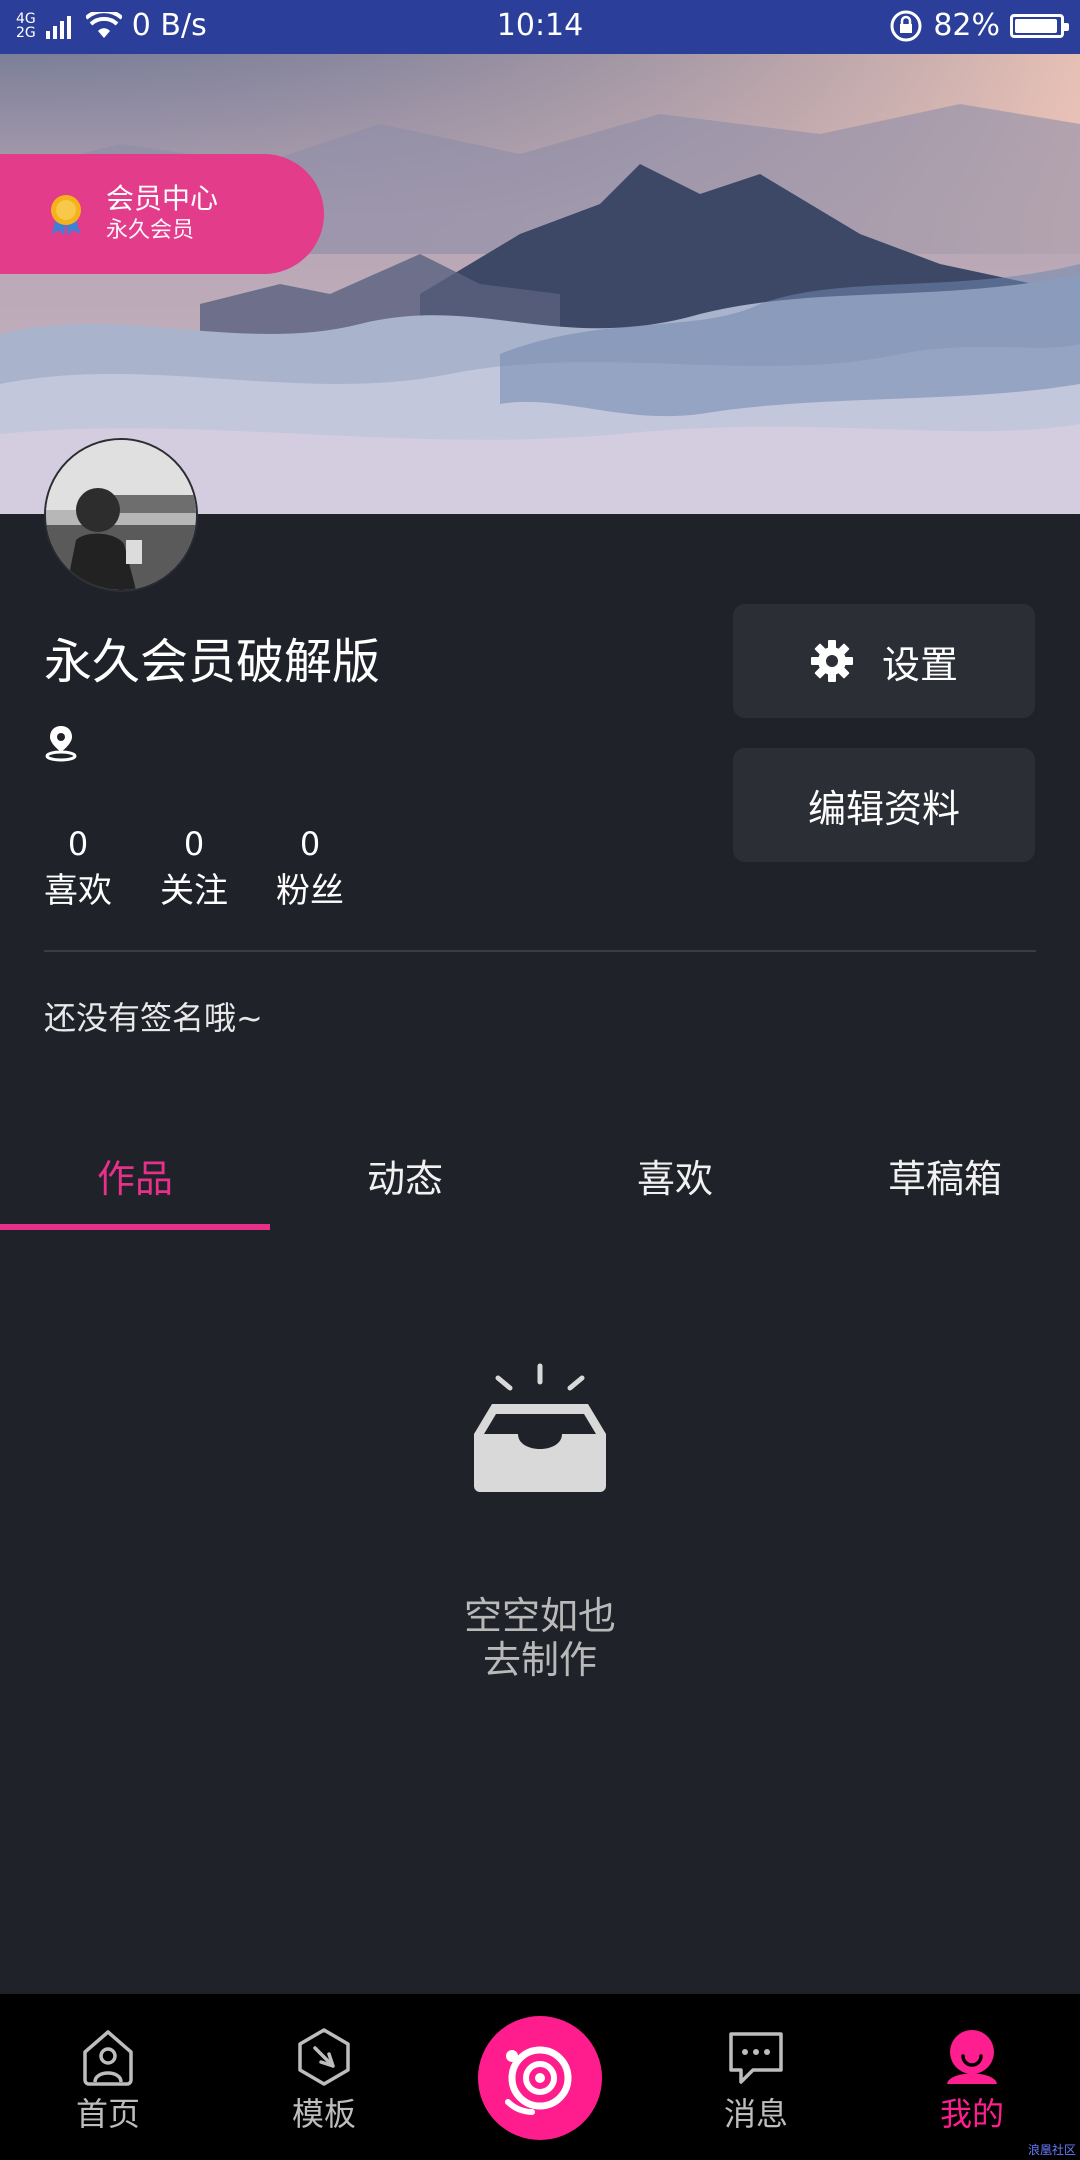 This screenshot has width=1080, height=2160. What do you see at coordinates (78, 891) in the screenshot?
I see `stat-label: 喜欢` at bounding box center [78, 891].